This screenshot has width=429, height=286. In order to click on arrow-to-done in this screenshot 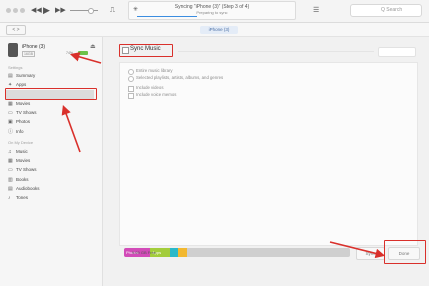, I will do `click(357, 250)`.